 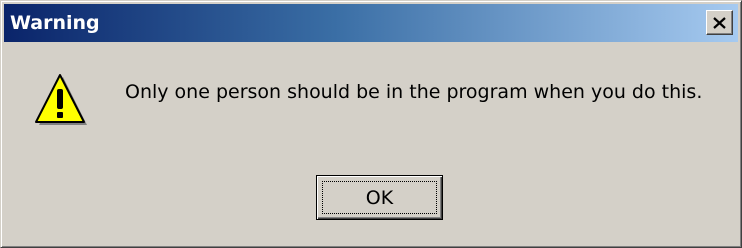 What do you see at coordinates (55, 23) in the screenshot?
I see `window-title: Warning` at bounding box center [55, 23].